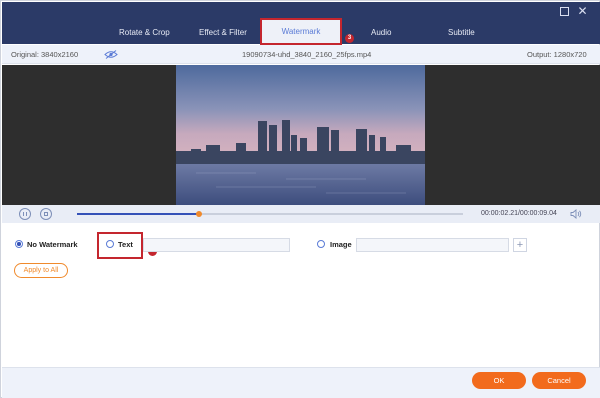 The width and height of the screenshot is (600, 398). Describe the element at coordinates (576, 214) in the screenshot. I see `speaker-icon` at that location.